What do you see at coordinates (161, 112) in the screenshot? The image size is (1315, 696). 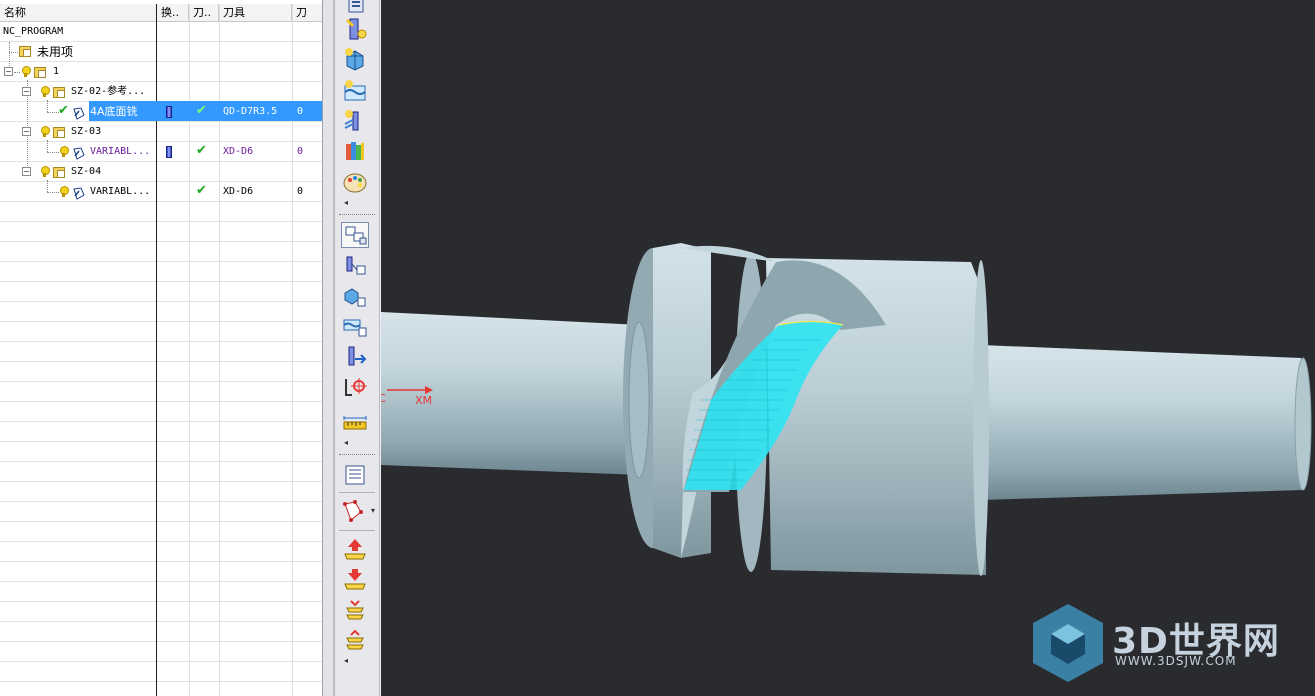 I see `tree-row-operation-selected: ✔ 4A底面铣 ✔ QD-D7R3.5 0` at bounding box center [161, 112].